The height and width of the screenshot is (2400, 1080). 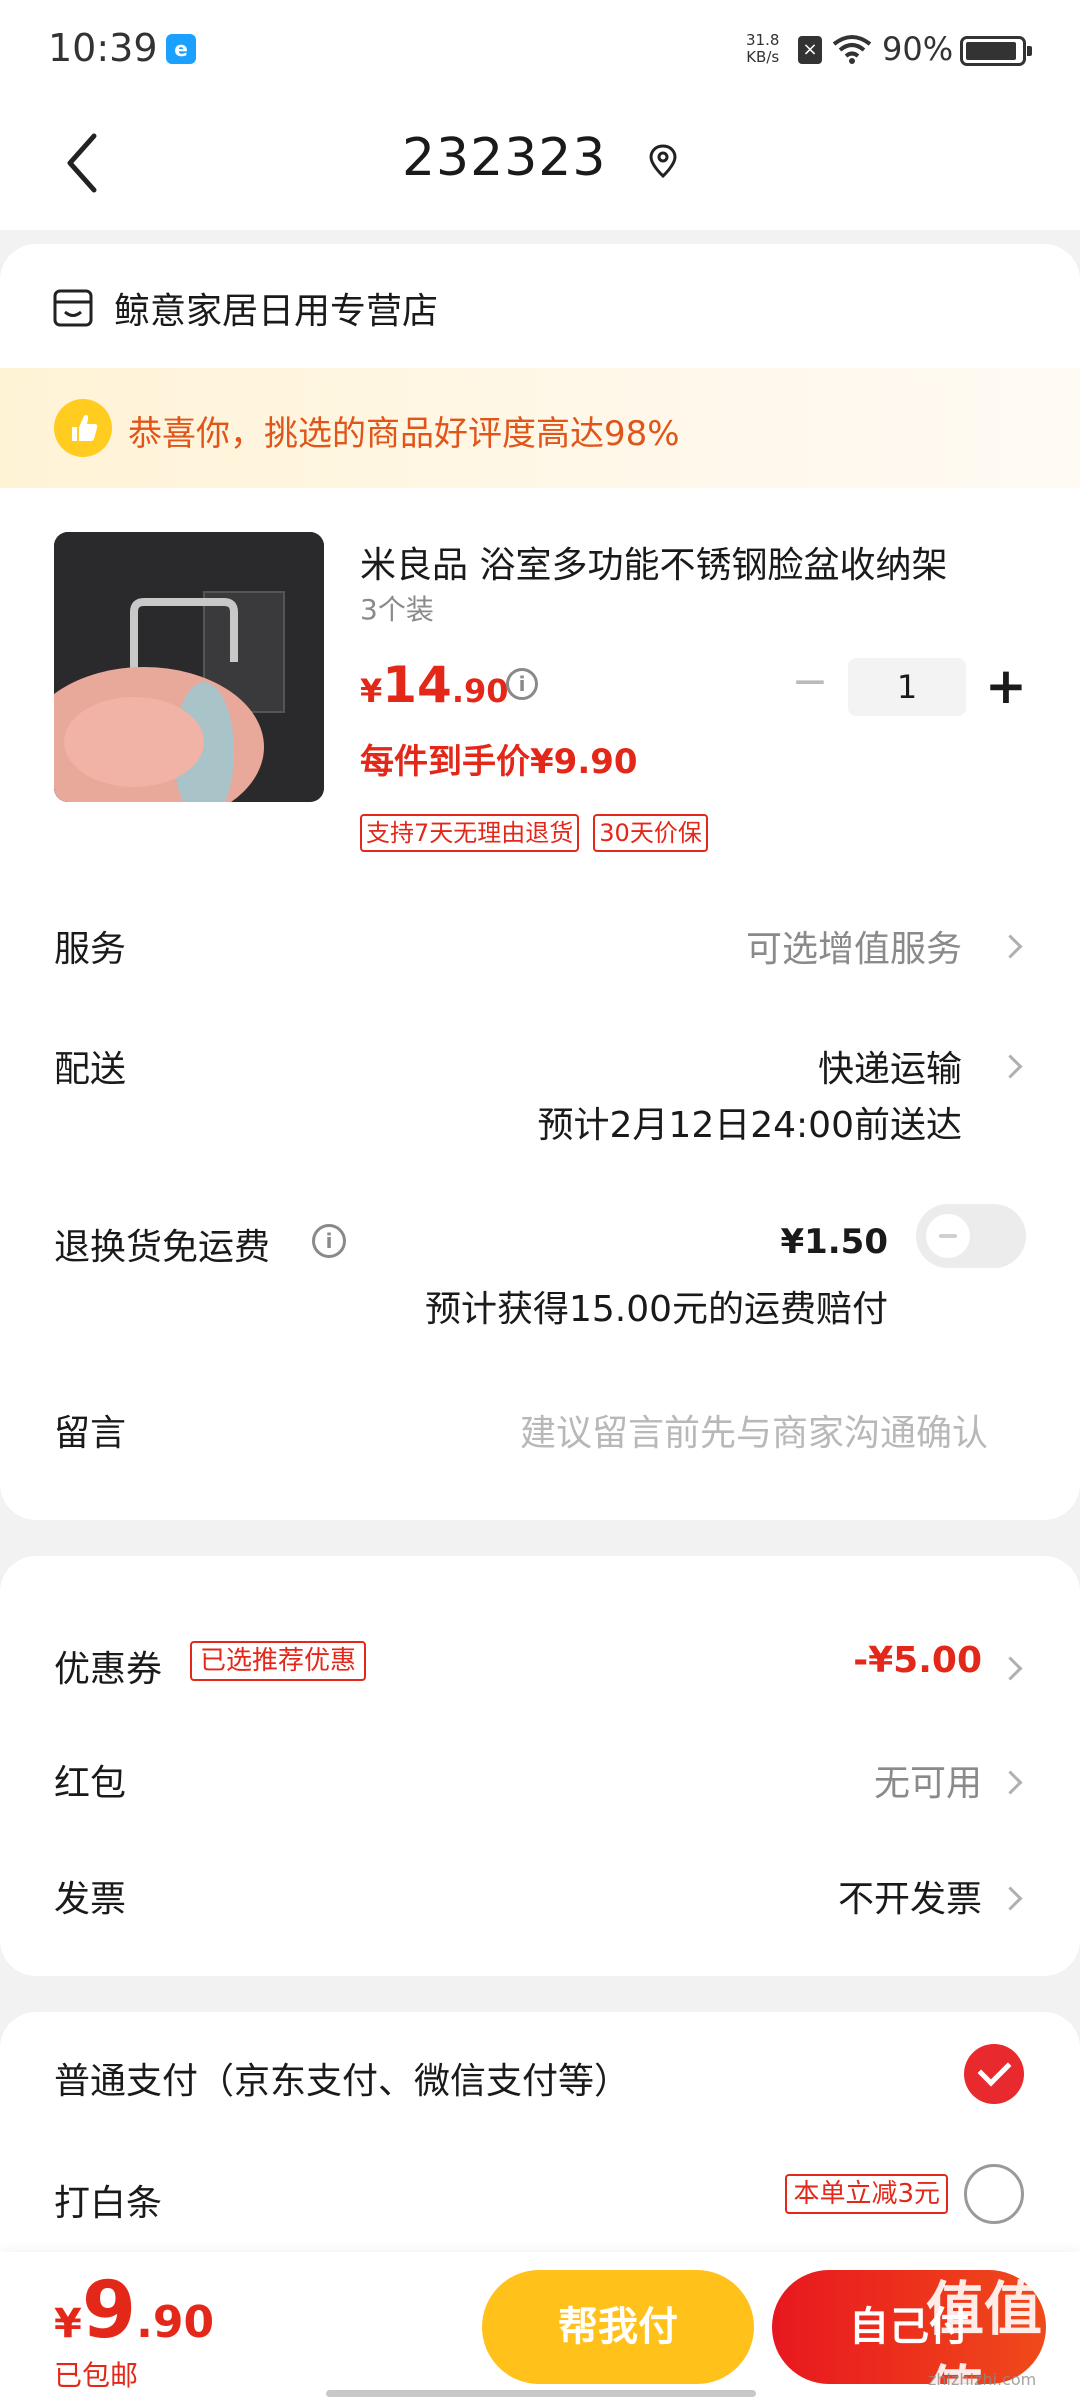 What do you see at coordinates (810, 682) in the screenshot?
I see `quantity-decrease-button: −` at bounding box center [810, 682].